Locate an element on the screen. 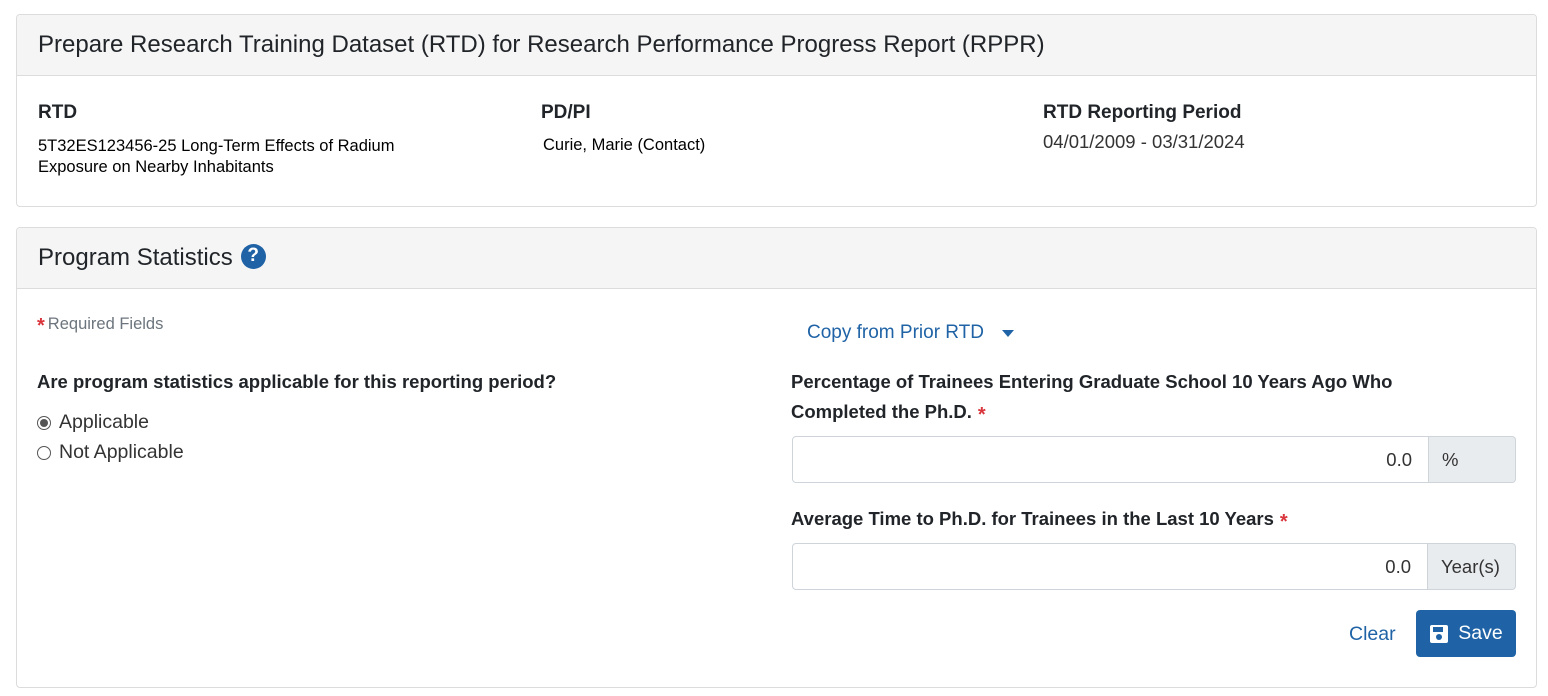 Image resolution: width=1548 pixels, height=696 pixels. percent-addon: % is located at coordinates (1472, 459).